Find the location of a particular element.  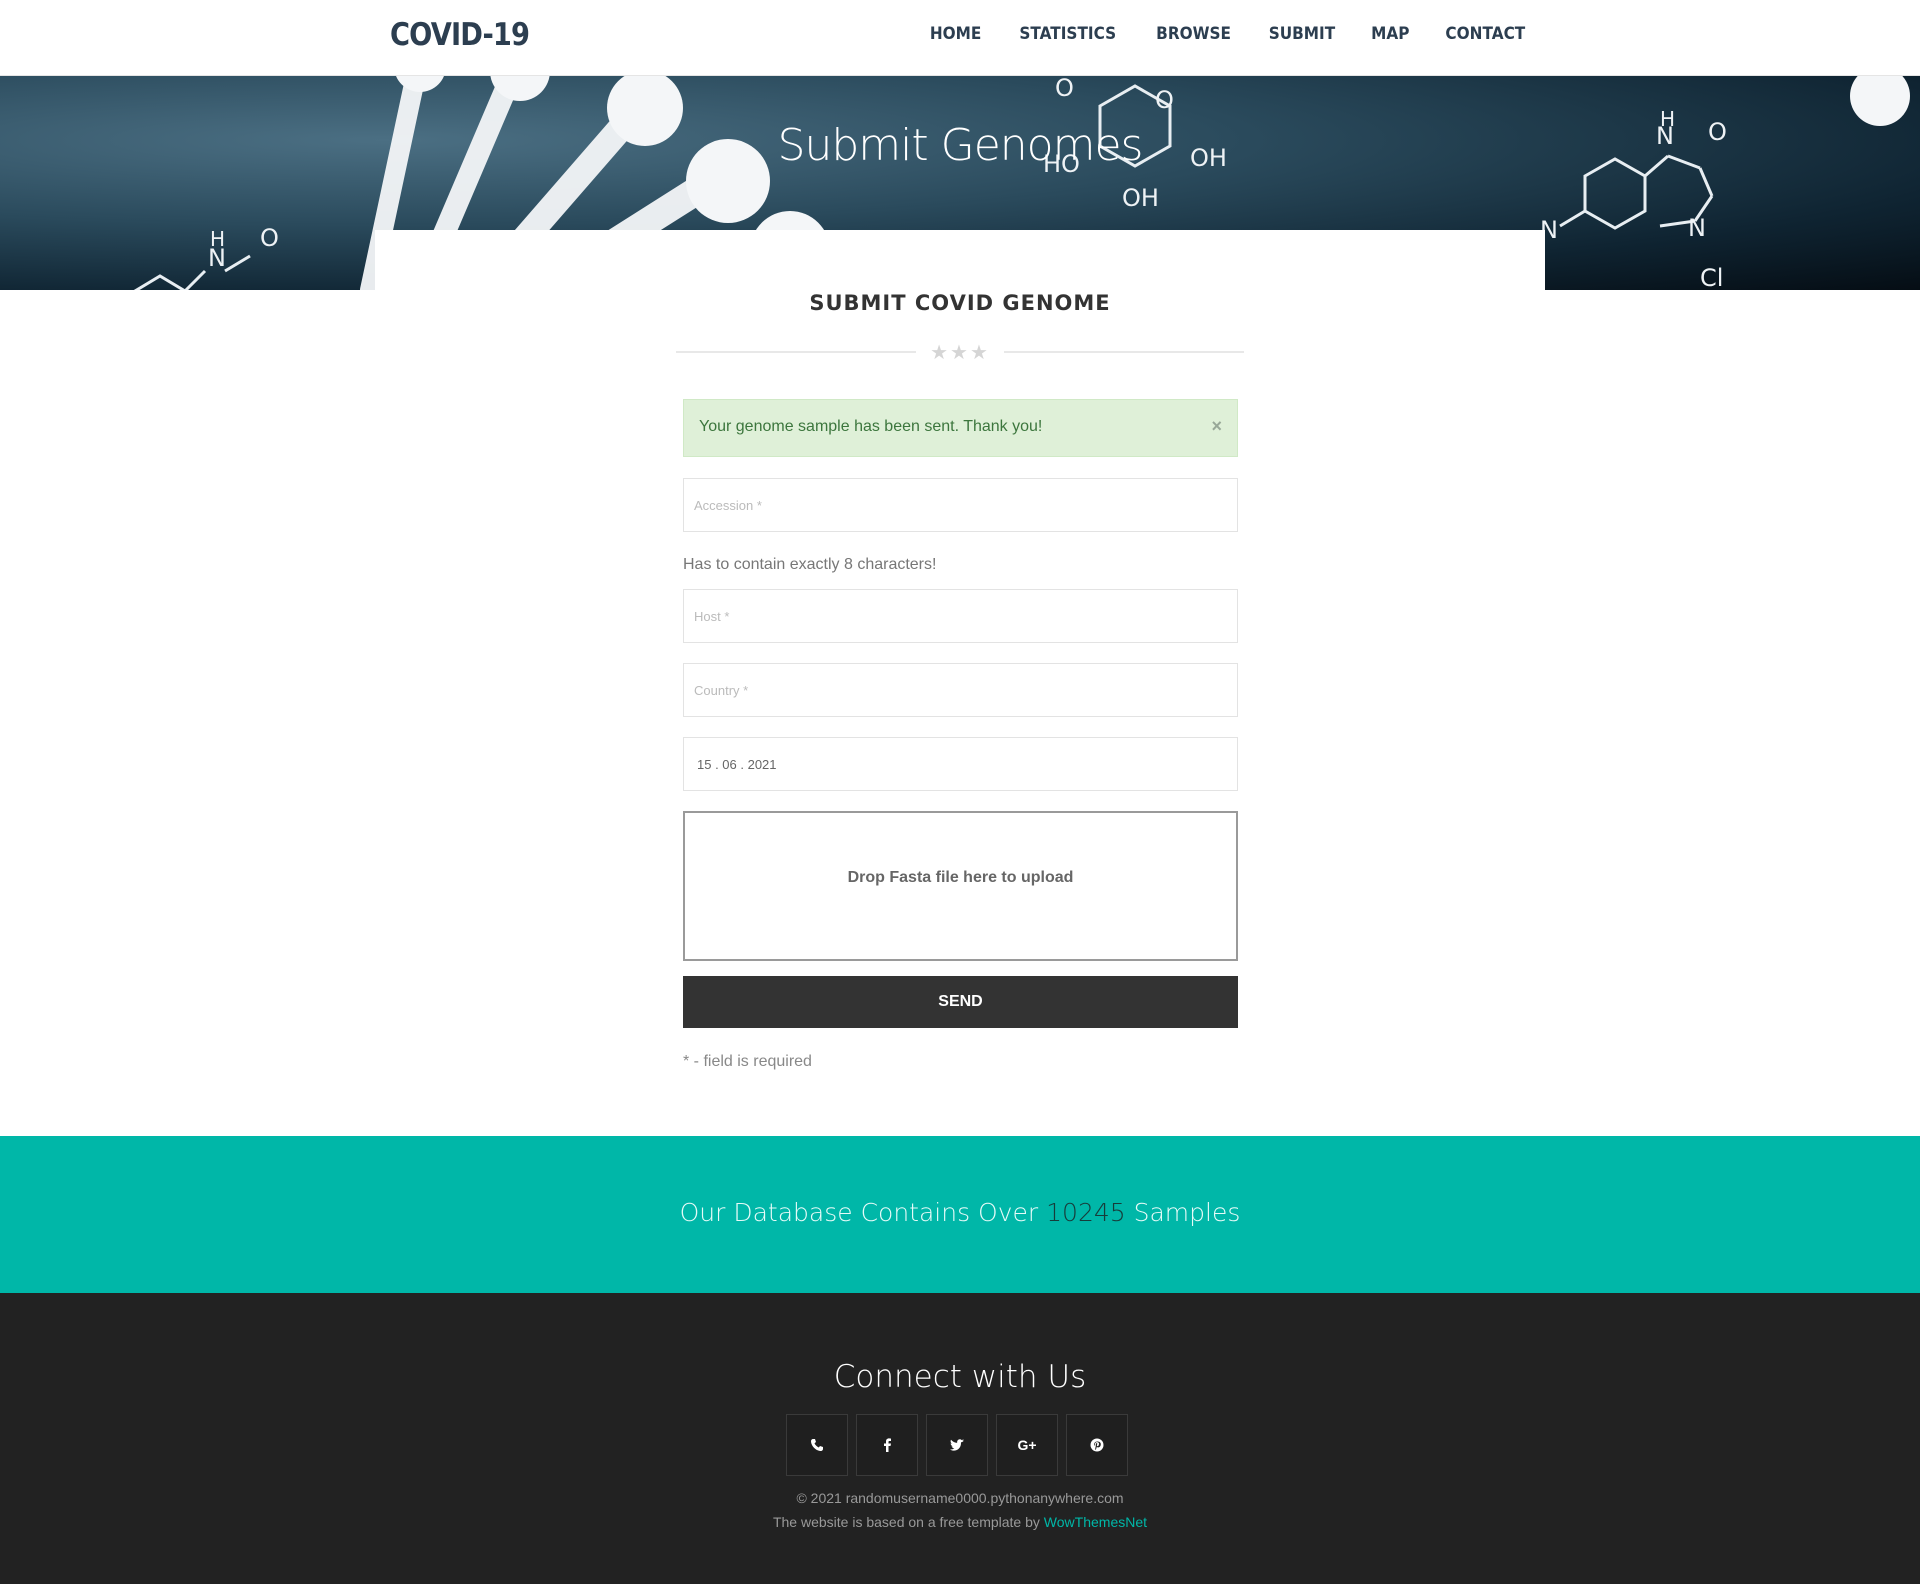

close-icon: × is located at coordinates (1216, 426).